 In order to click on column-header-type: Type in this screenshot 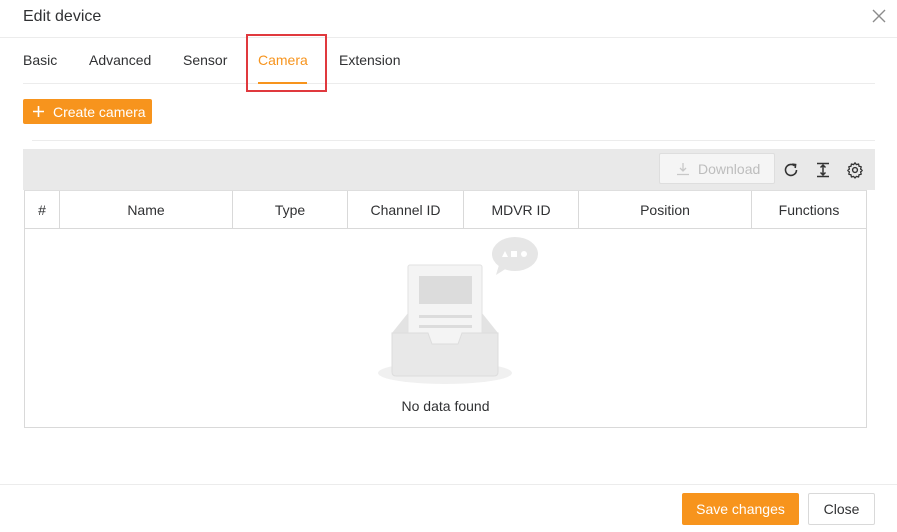, I will do `click(290, 210)`.